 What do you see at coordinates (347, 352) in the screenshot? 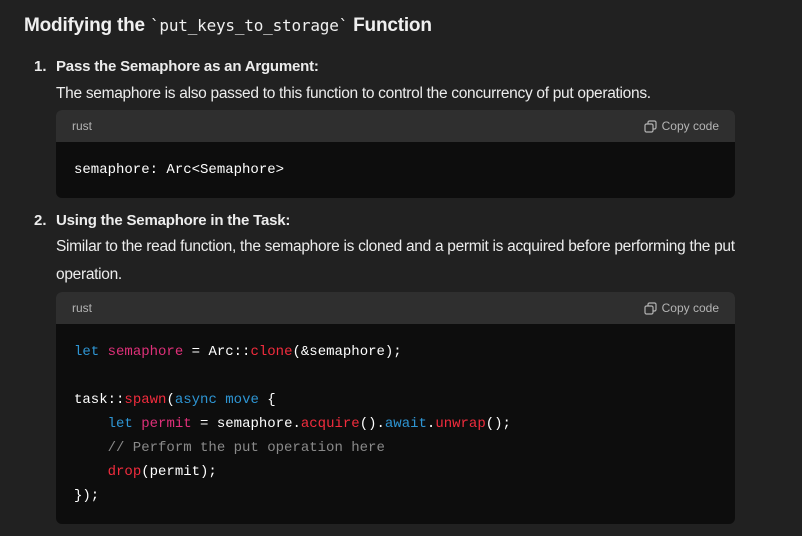
I see `code-token: (&semaphore);` at bounding box center [347, 352].